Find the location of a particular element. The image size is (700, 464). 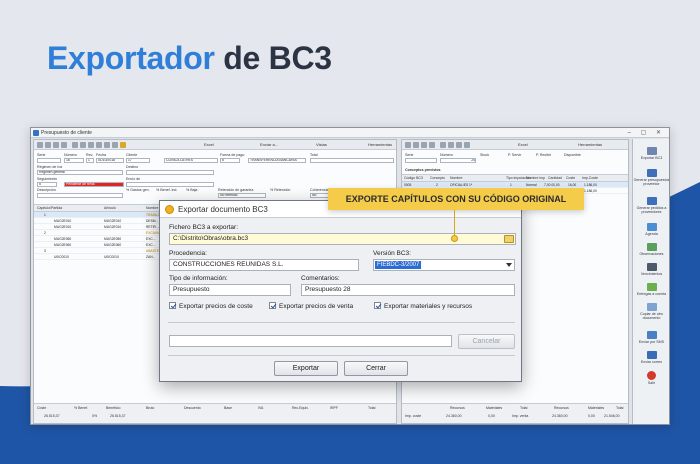

agenda-action: Agenda is located at coordinates (651, 229).